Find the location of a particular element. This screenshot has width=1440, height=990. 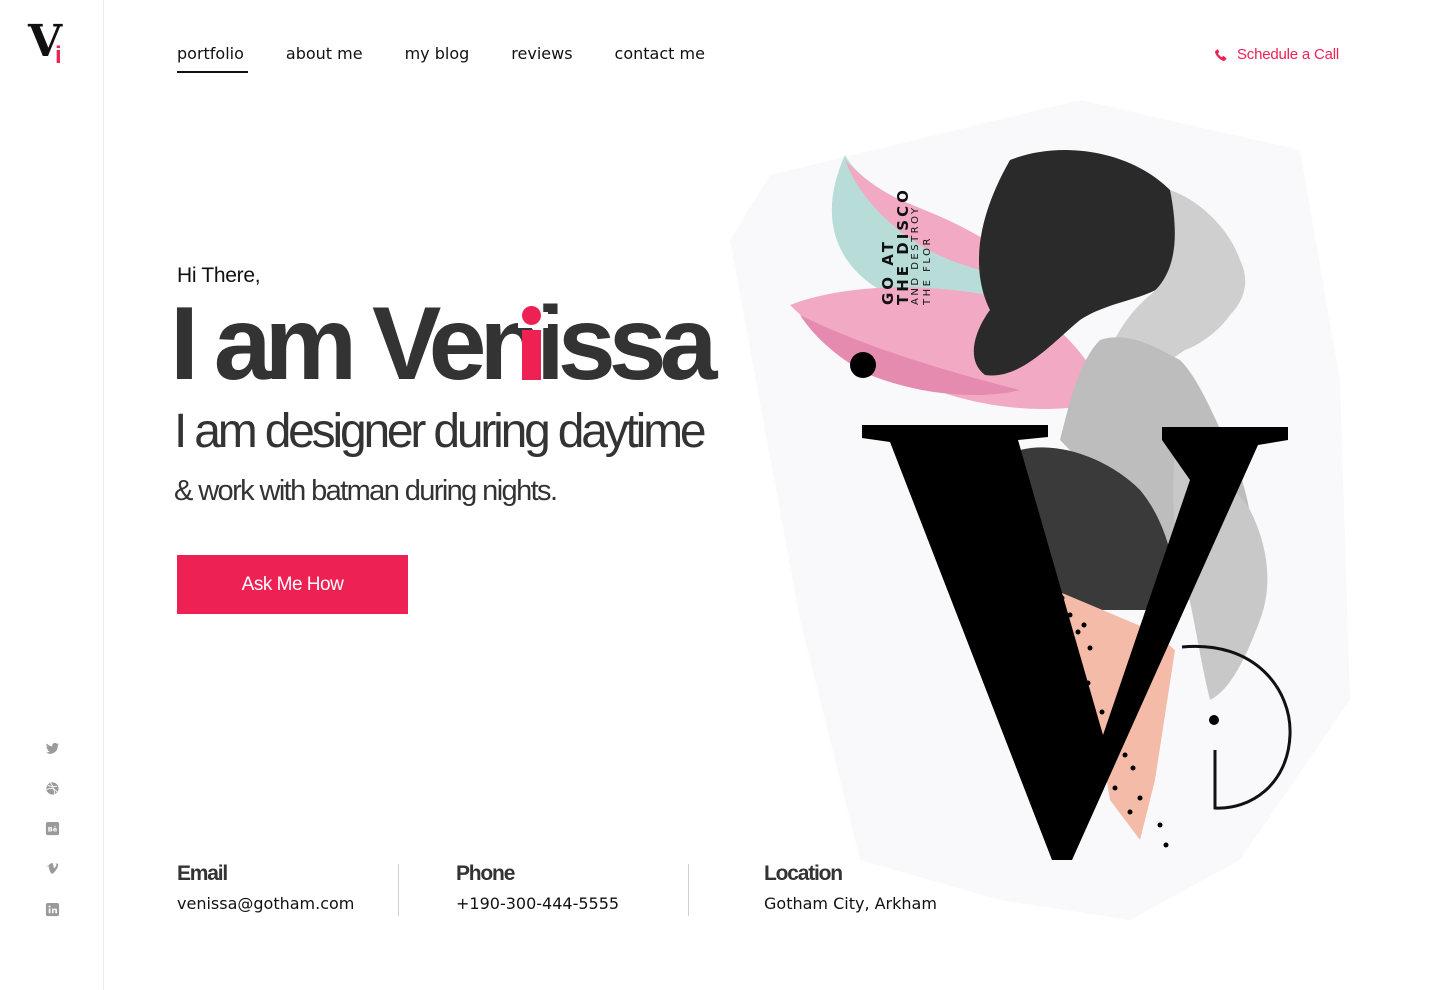

svg-text: Bē is located at coordinates (52, 829).